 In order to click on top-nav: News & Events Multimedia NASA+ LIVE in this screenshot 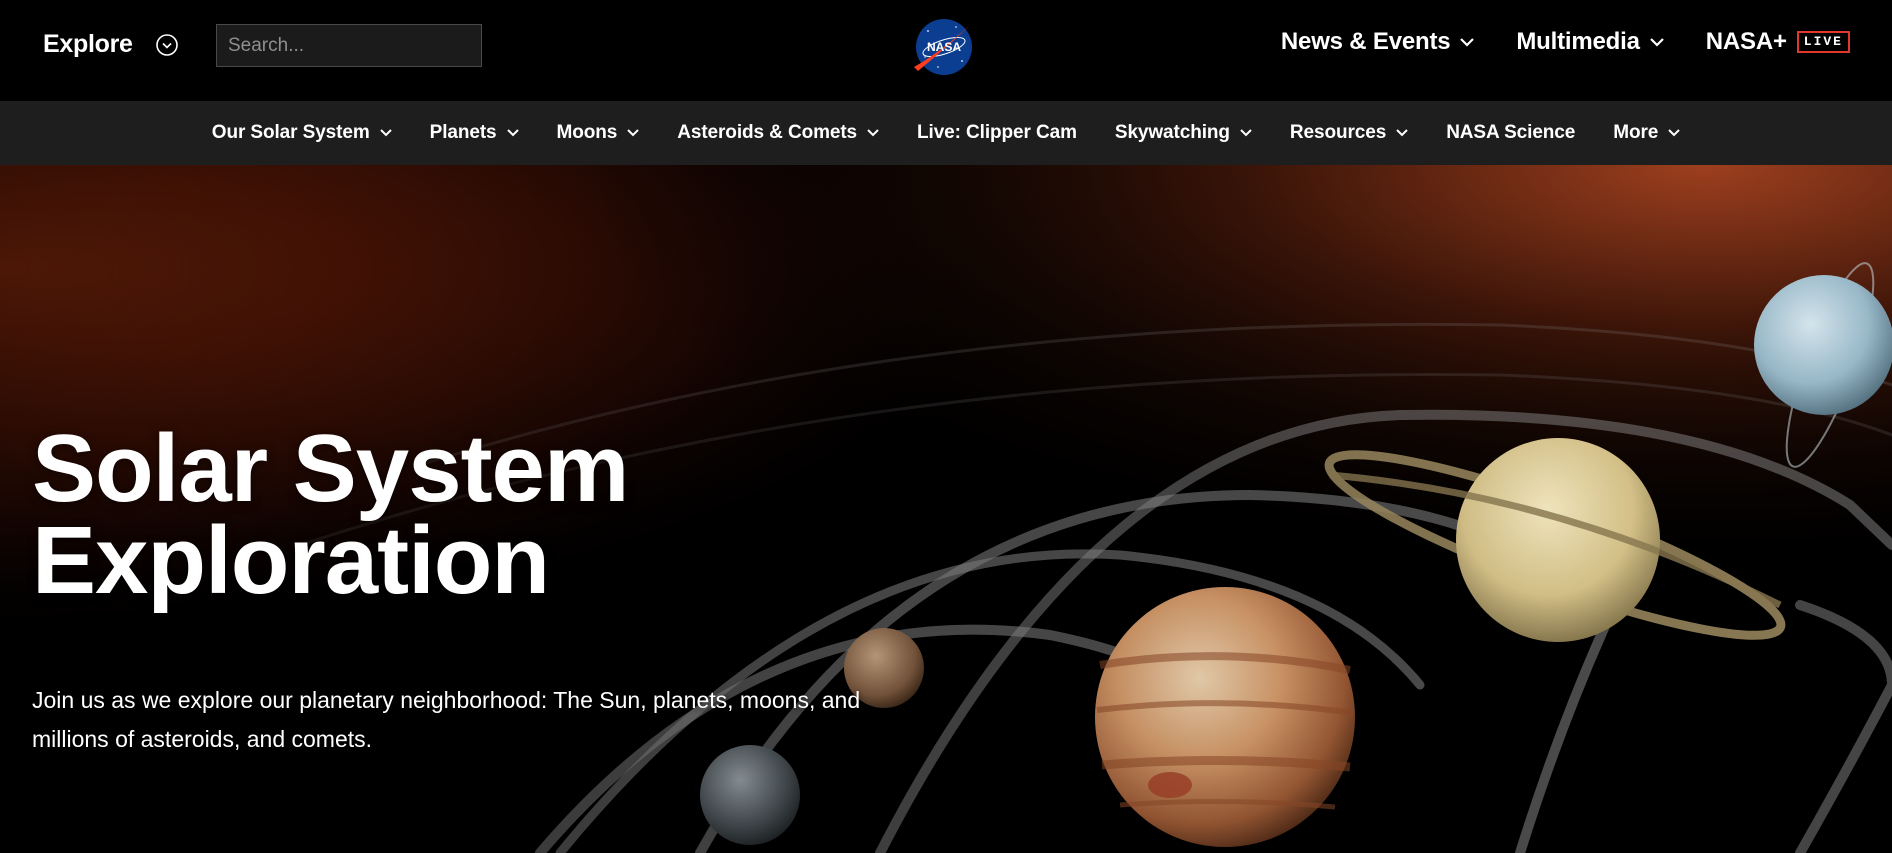, I will do `click(1544, 42)`.